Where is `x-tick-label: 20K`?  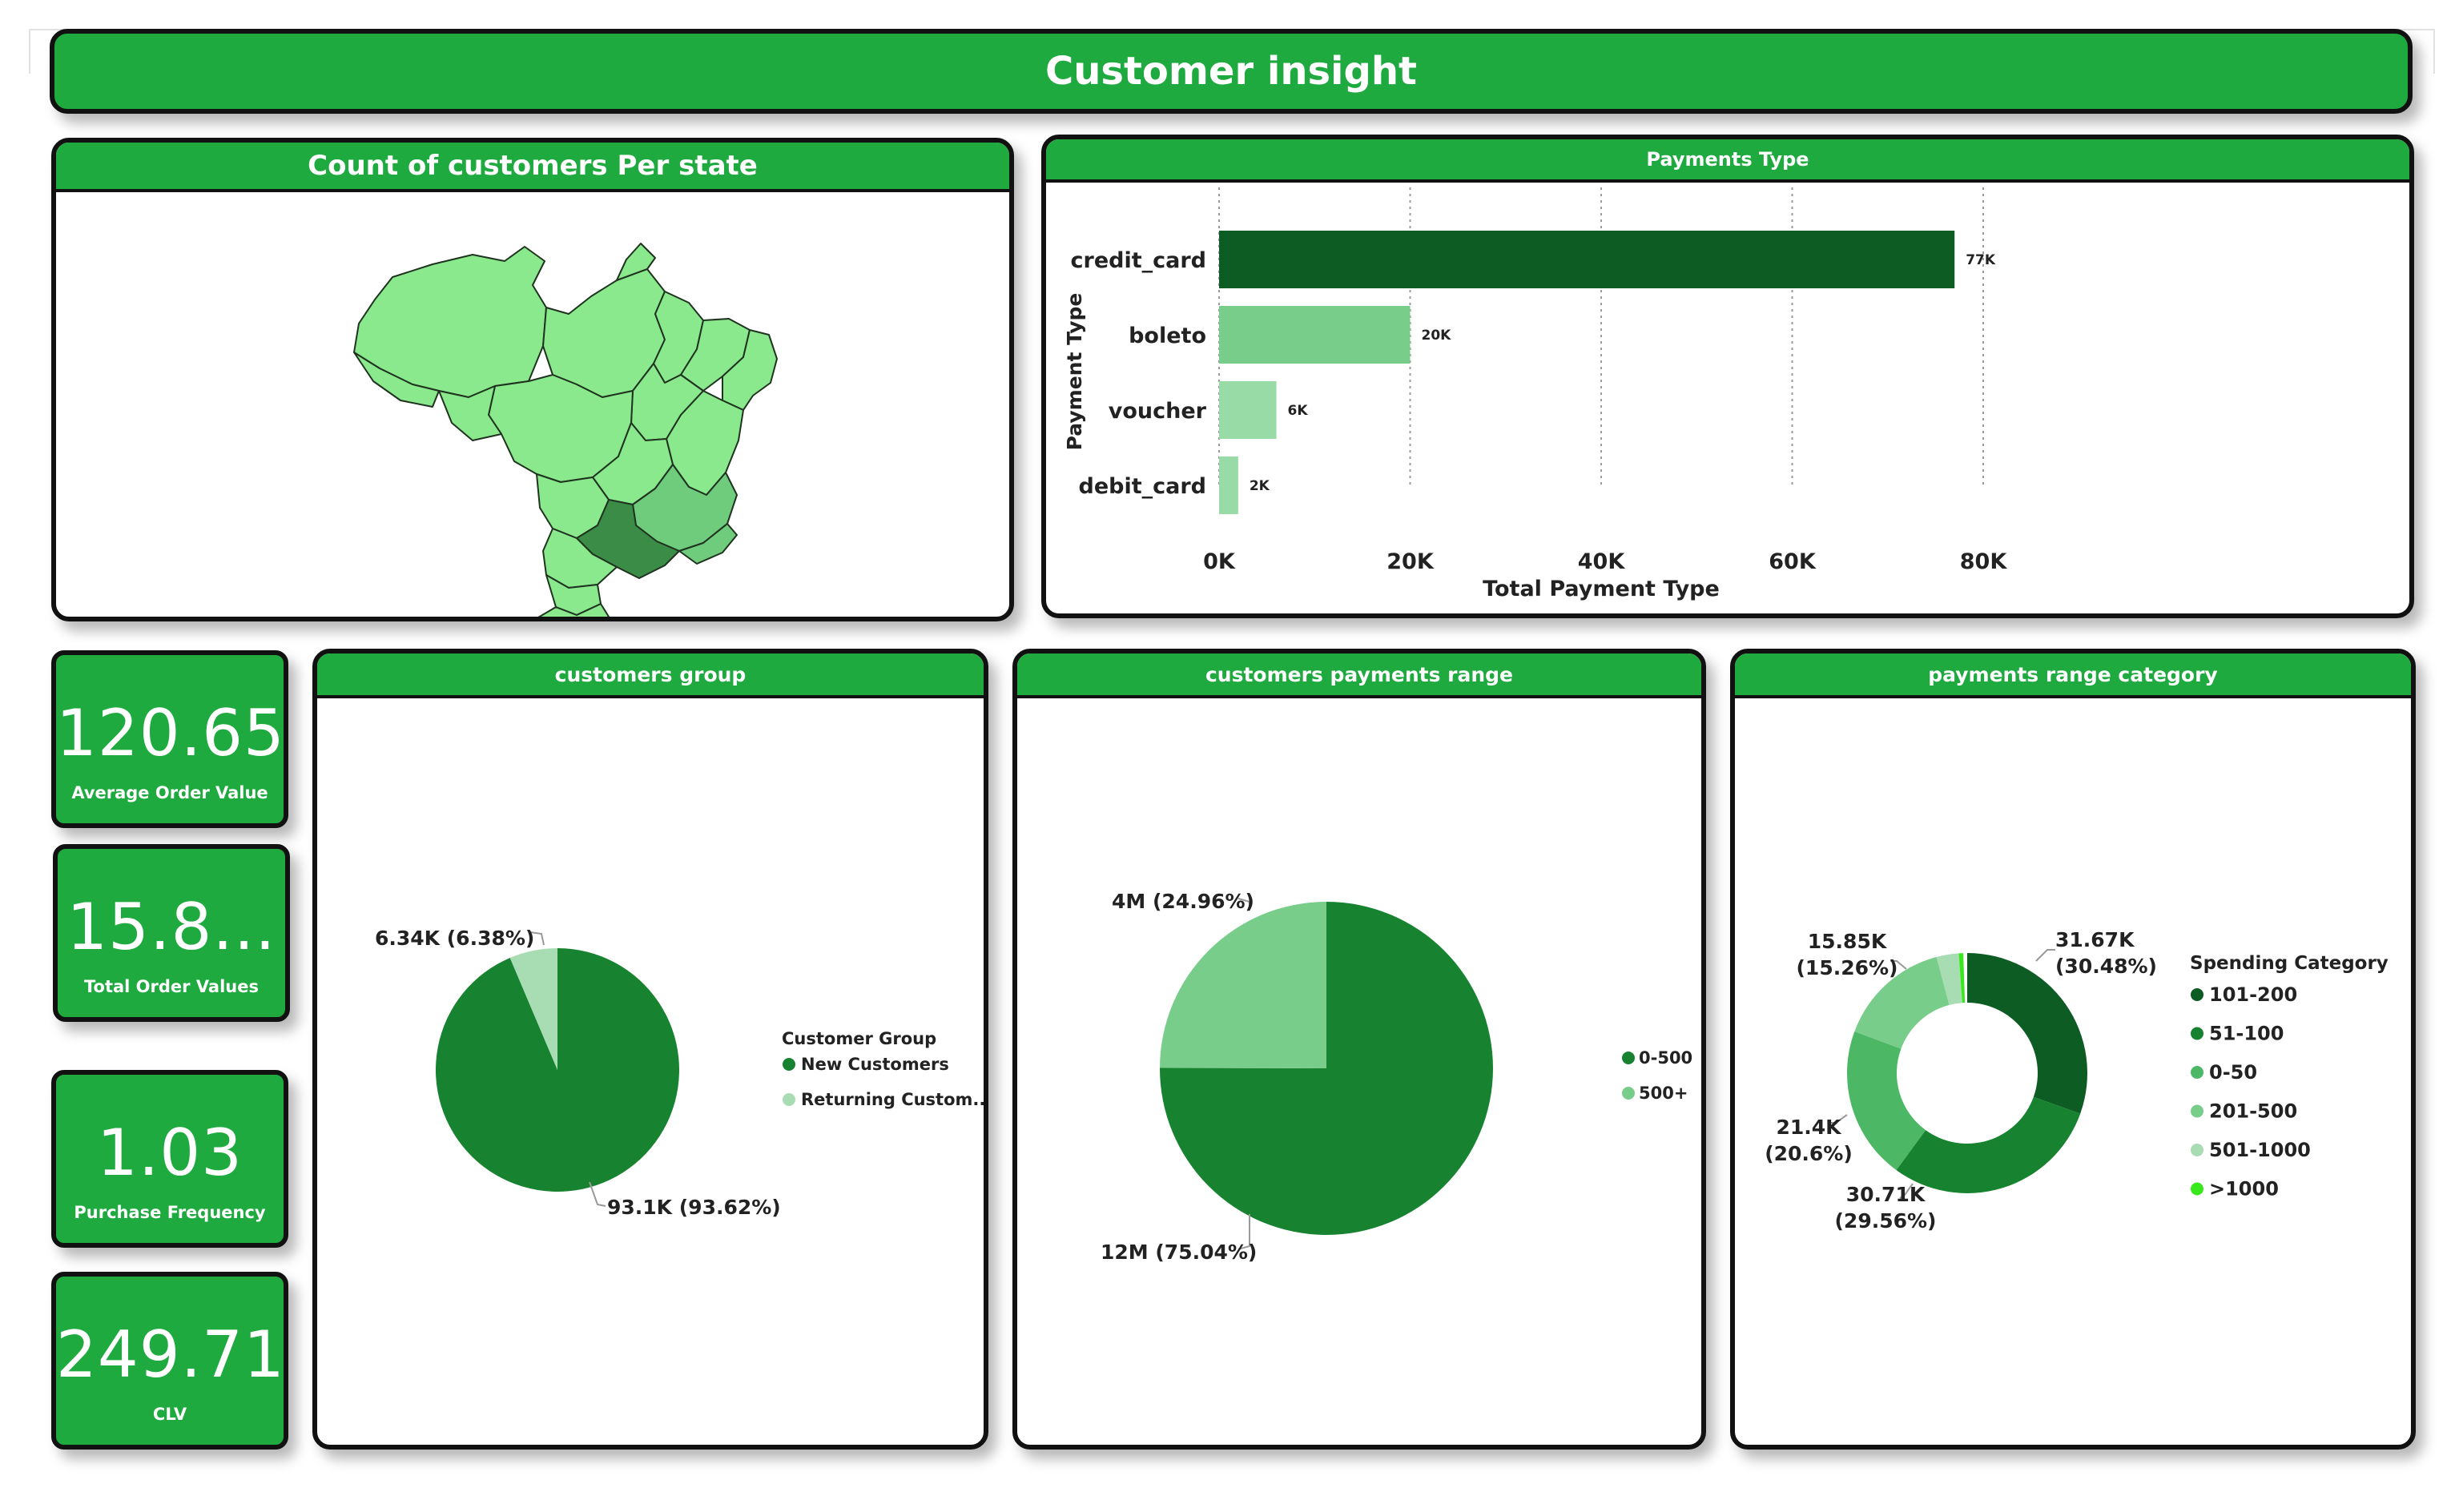
x-tick-label: 20K is located at coordinates (1410, 561).